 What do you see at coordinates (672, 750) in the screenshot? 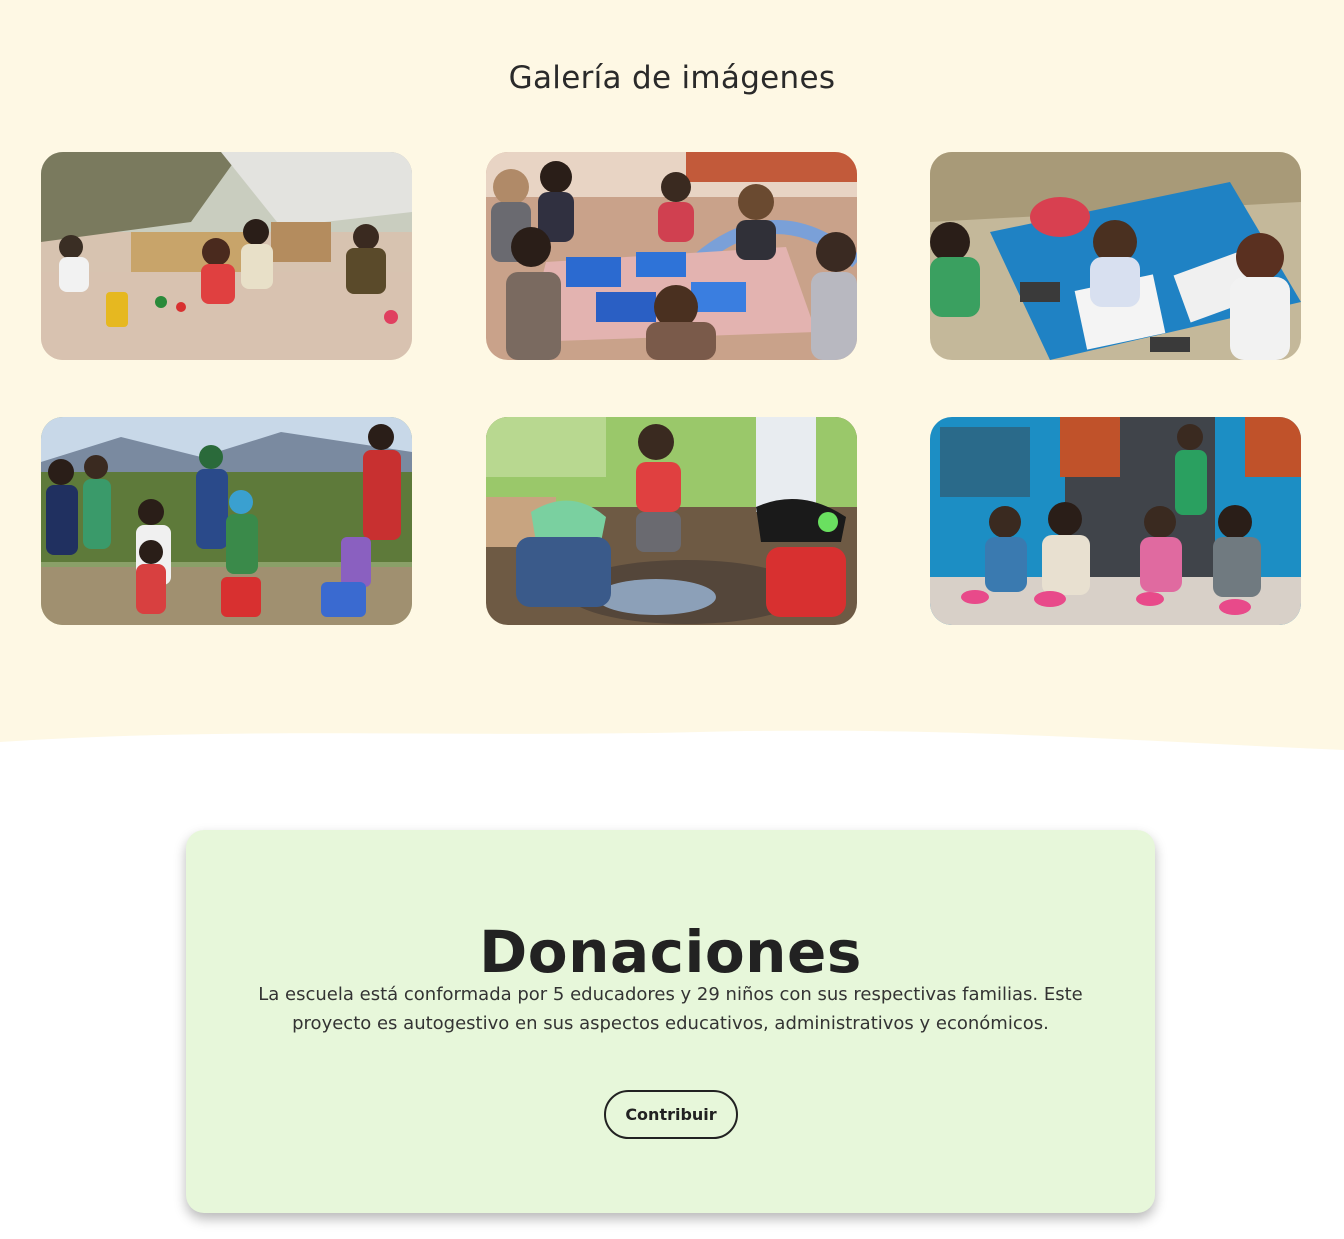
I see `section-wave-divider` at bounding box center [672, 750].